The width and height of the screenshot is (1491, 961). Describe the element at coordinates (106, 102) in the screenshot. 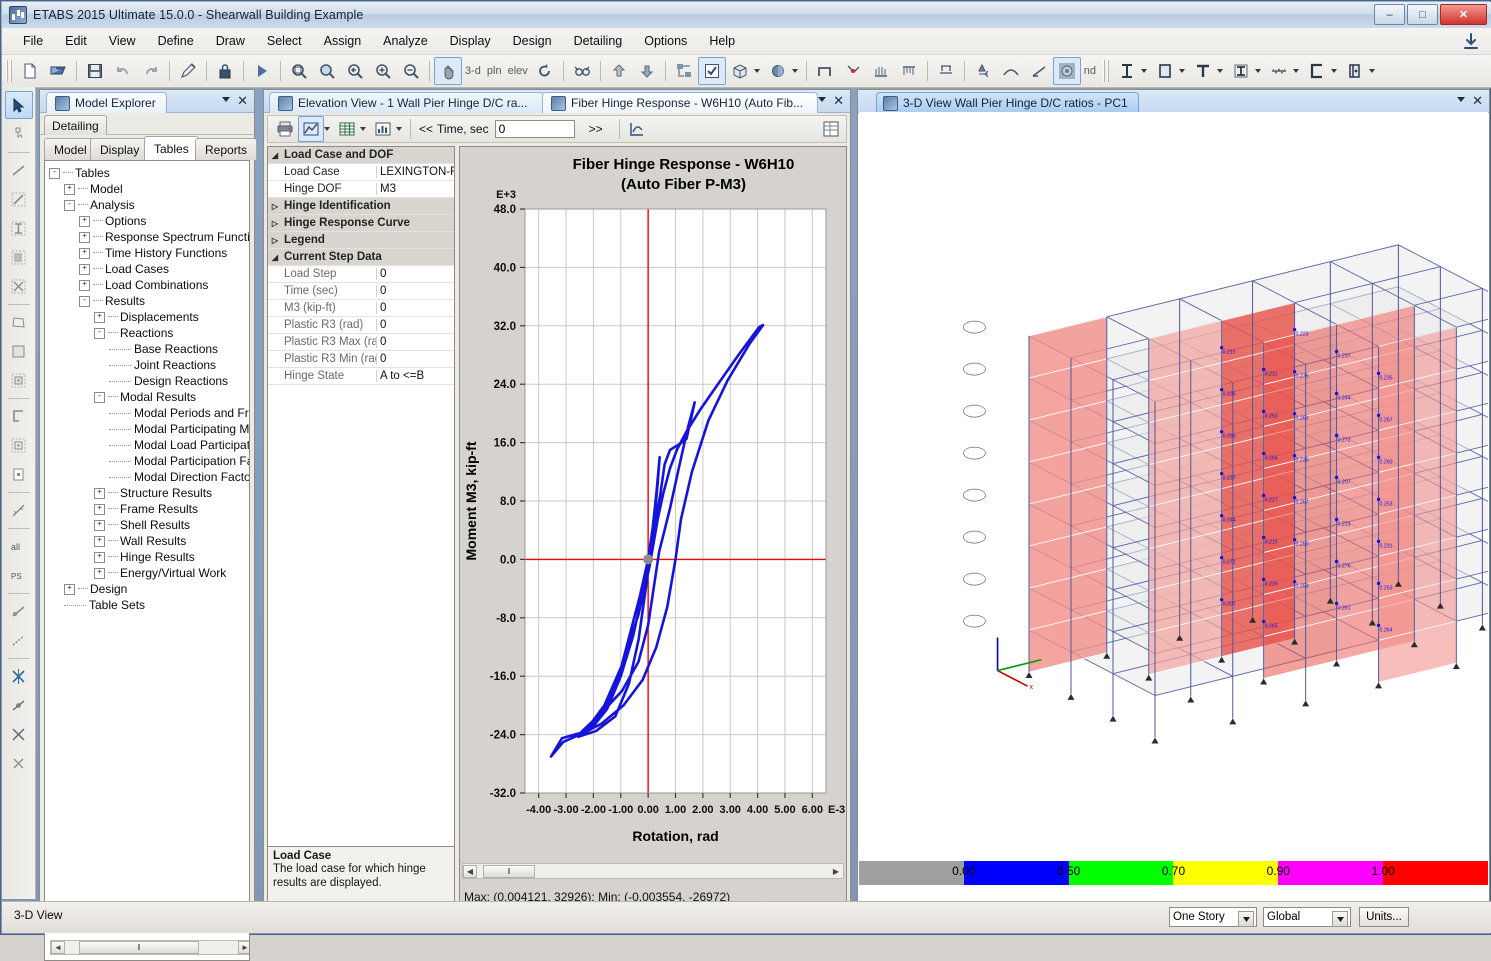

I see `model-explorer-tab: Model Explorer` at that location.